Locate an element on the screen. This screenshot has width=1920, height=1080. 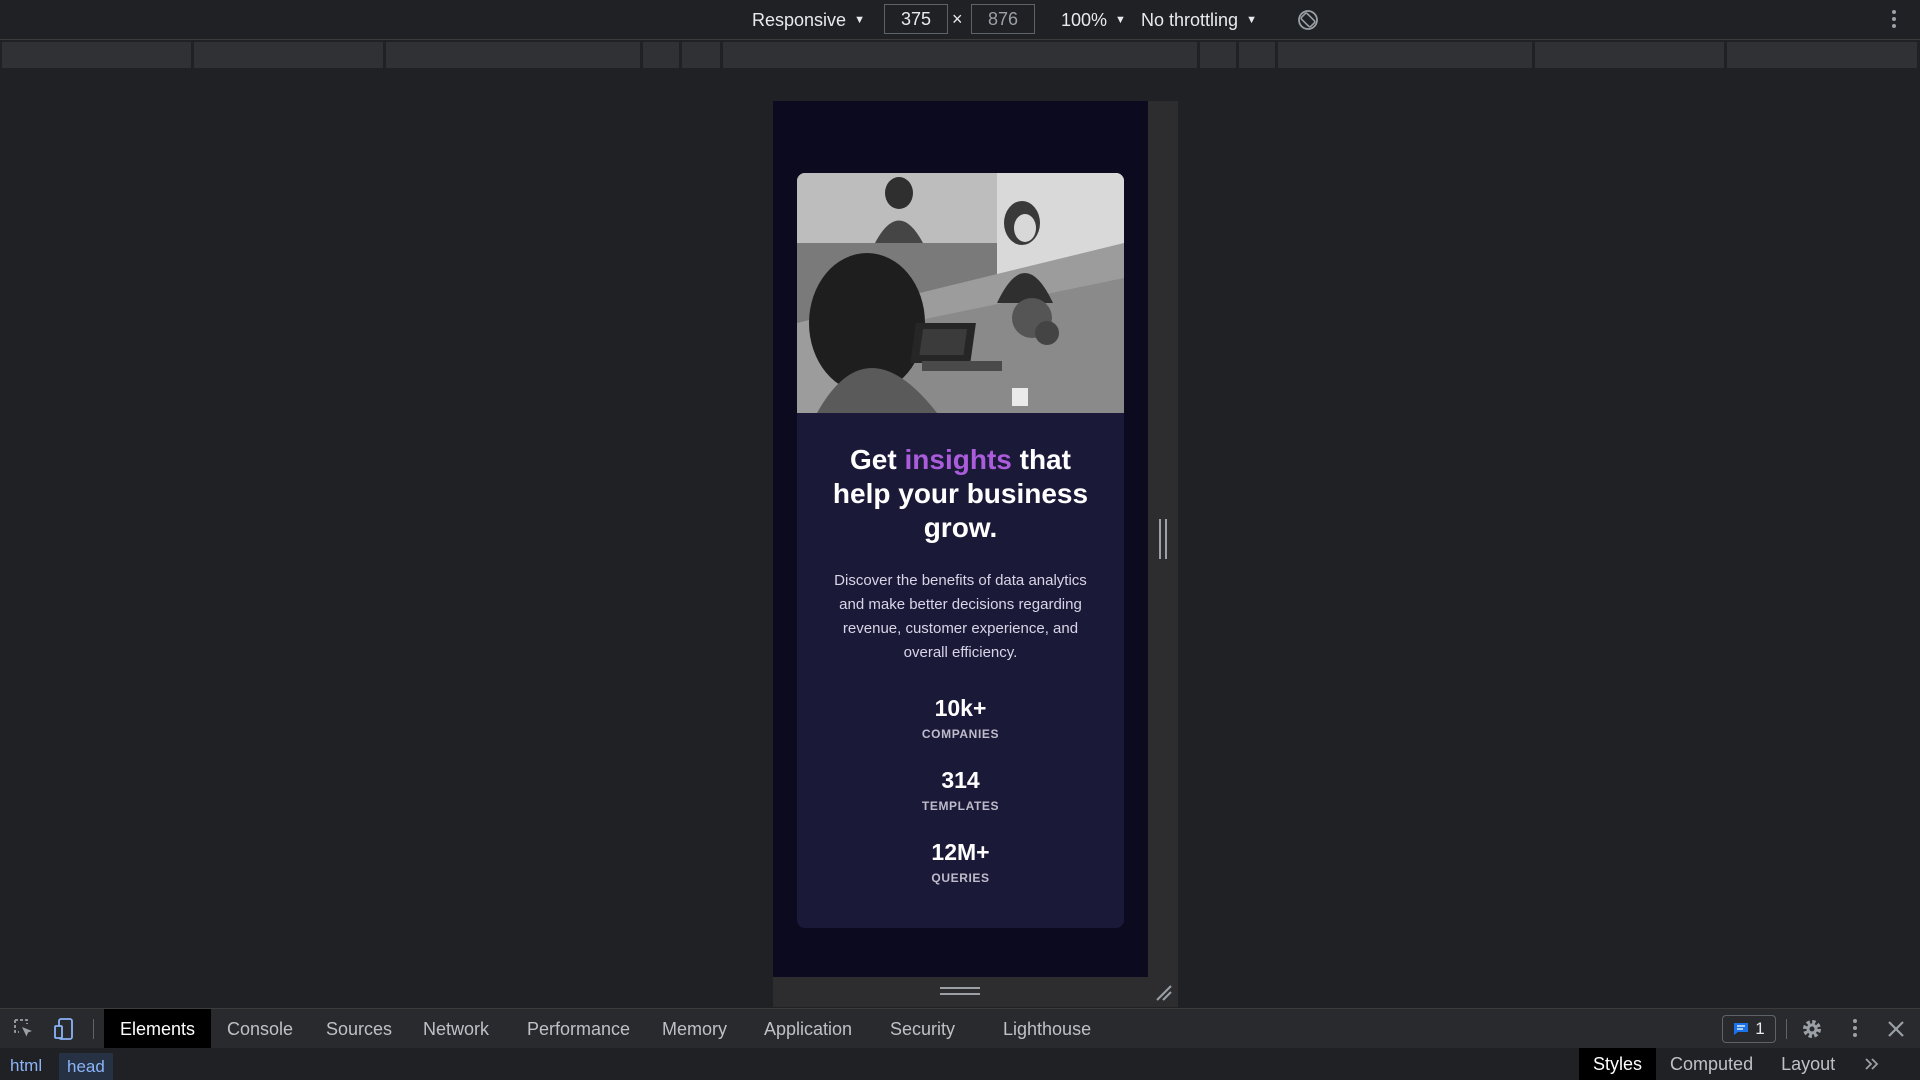
tab-console: Console is located at coordinates (260, 1029).